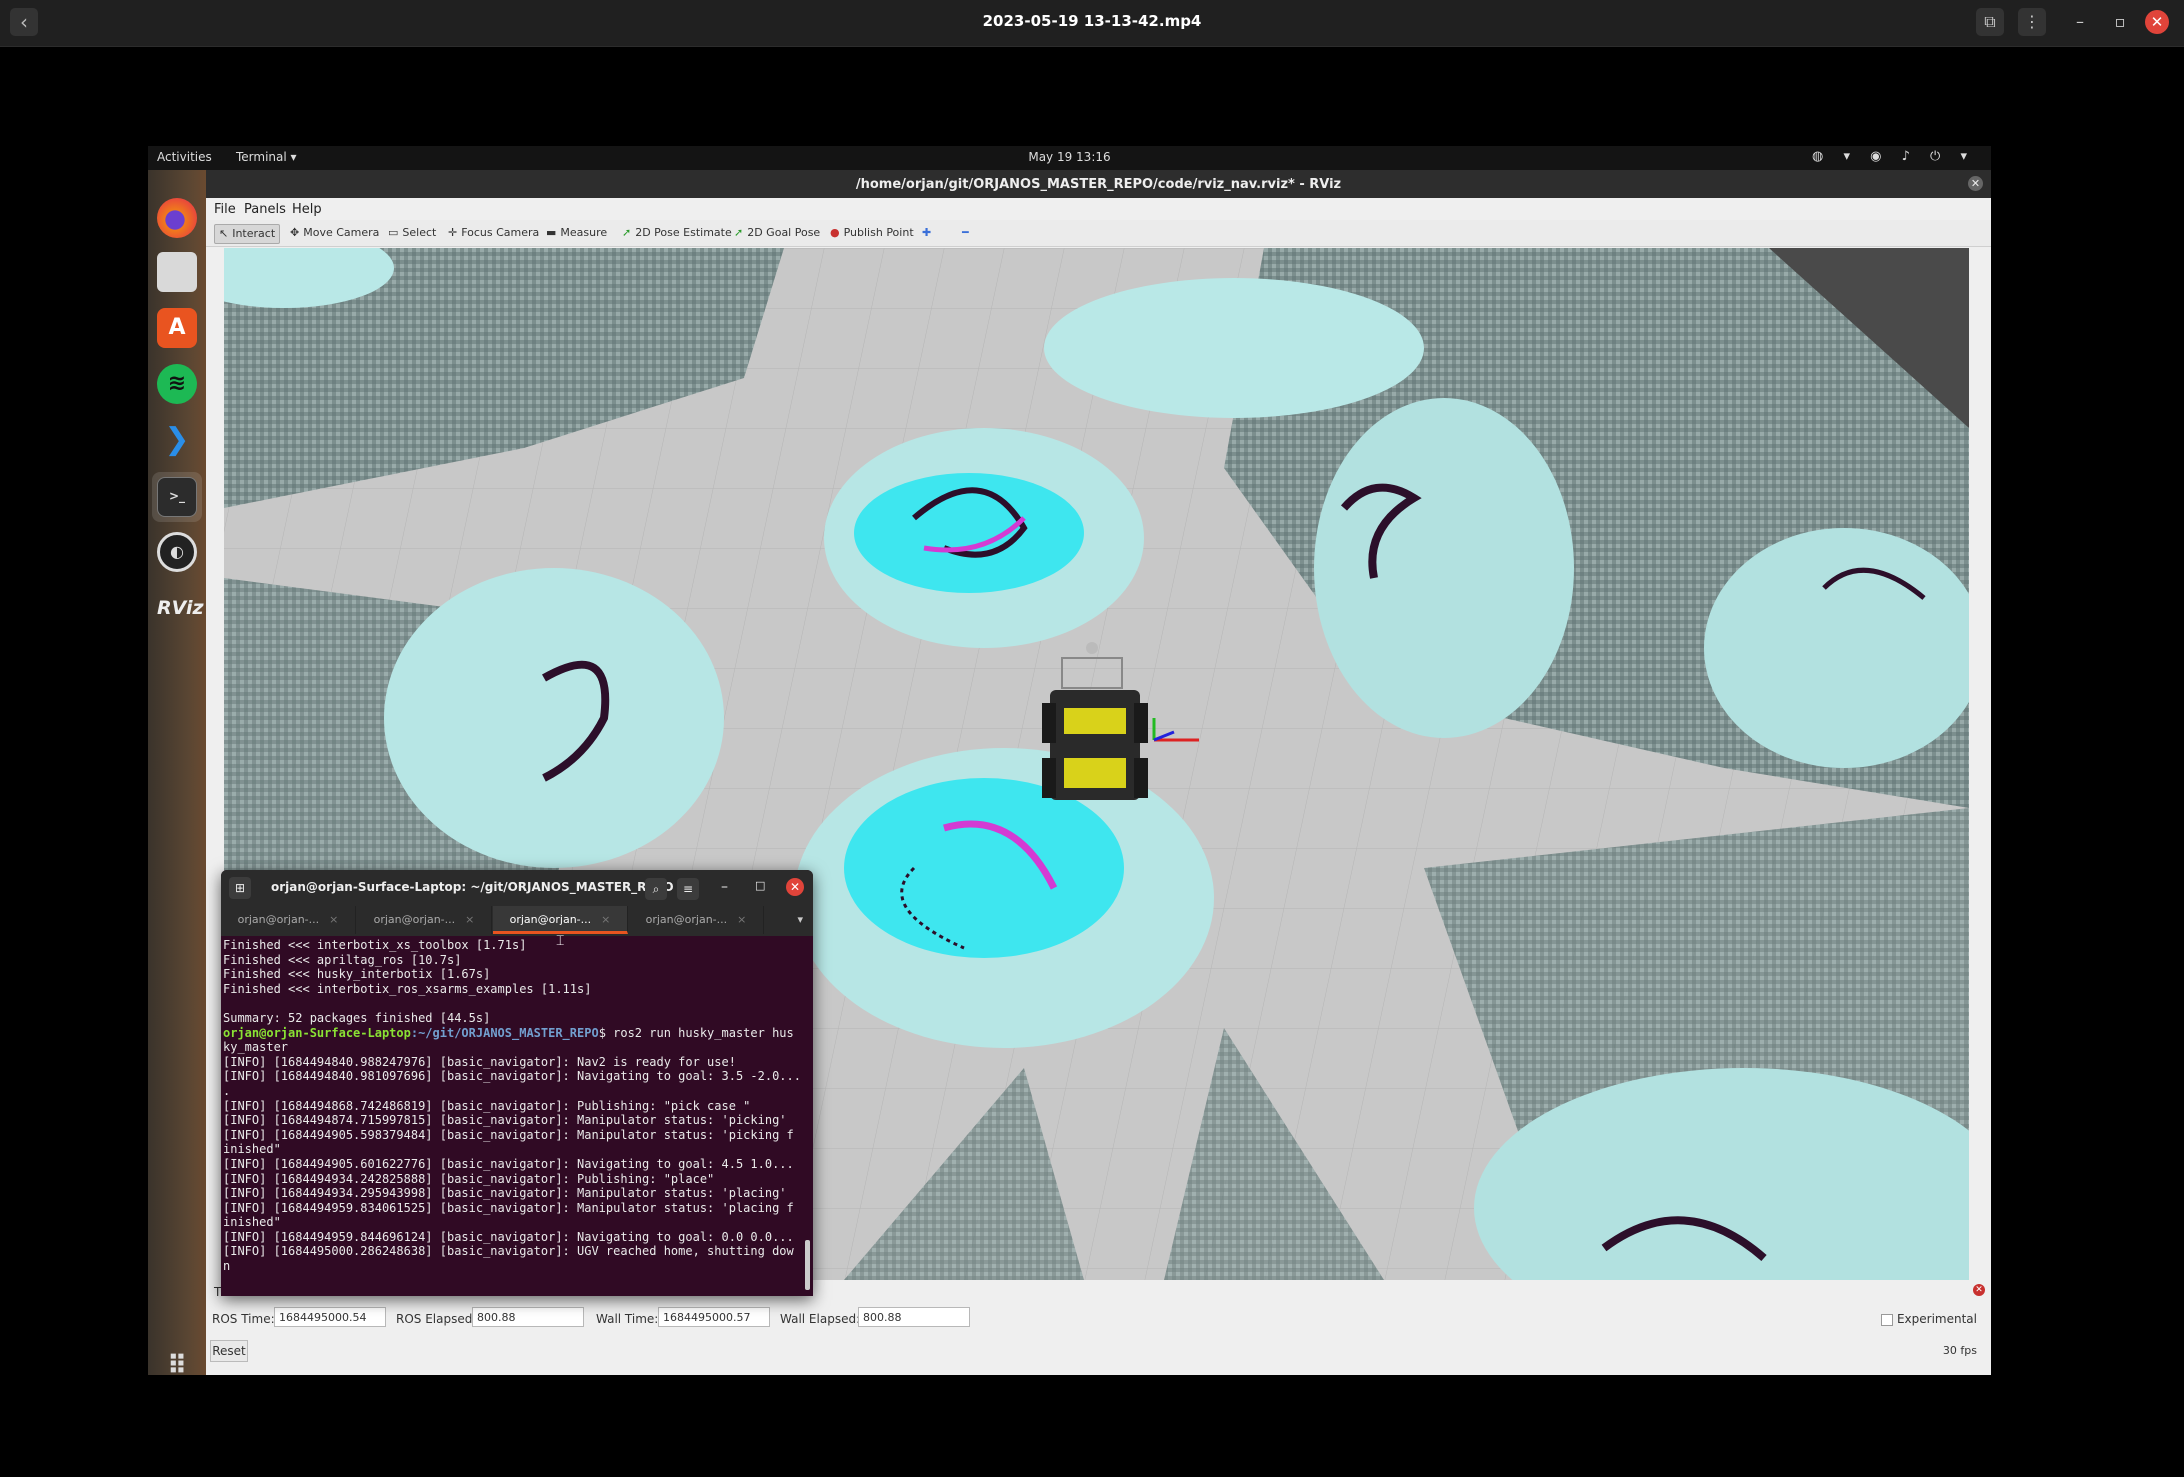 The width and height of the screenshot is (2184, 1477). What do you see at coordinates (177, 497) in the screenshot?
I see `terminal-icon: >_` at bounding box center [177, 497].